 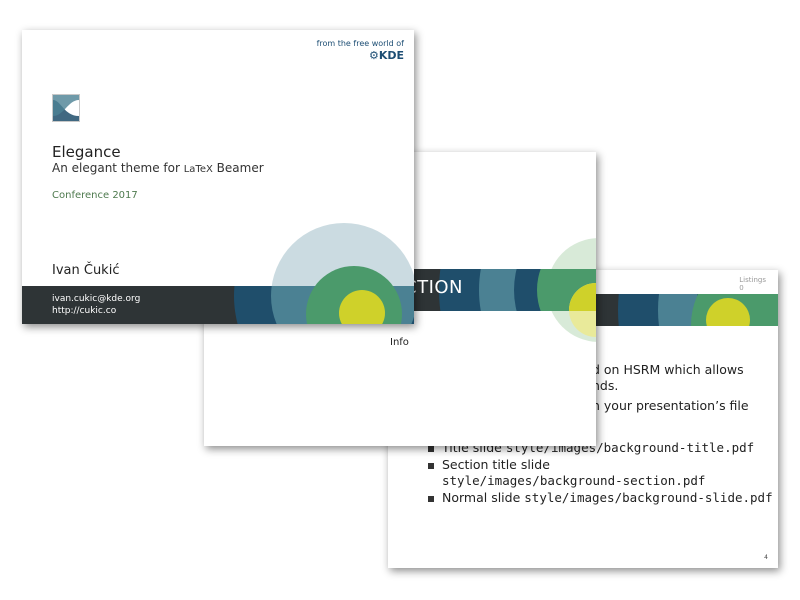 I want to click on corner-label-1: Listings, so click(x=752, y=280).